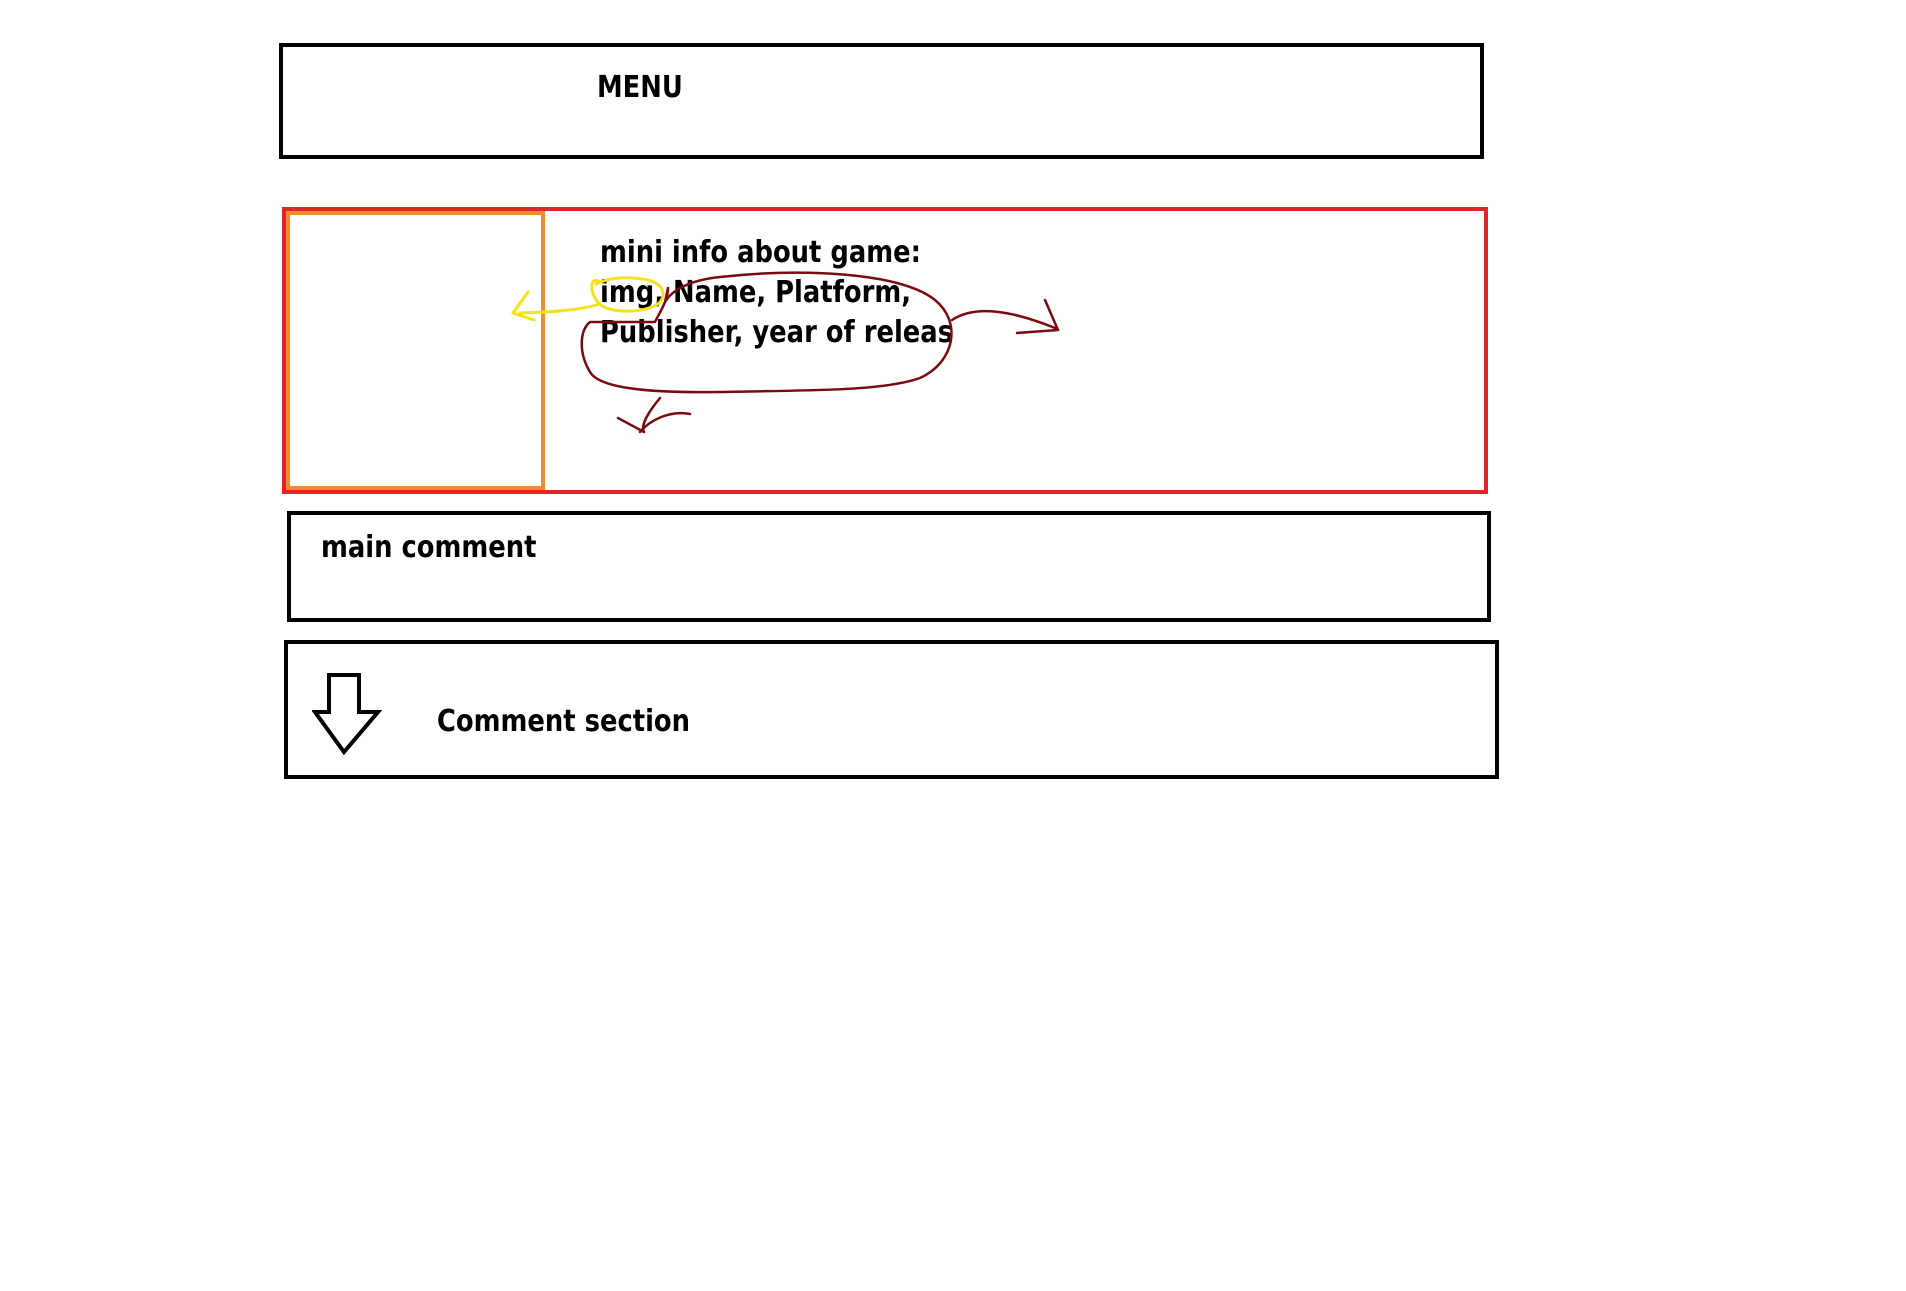  I want to click on comment-section-label: Comment section, so click(564, 721).